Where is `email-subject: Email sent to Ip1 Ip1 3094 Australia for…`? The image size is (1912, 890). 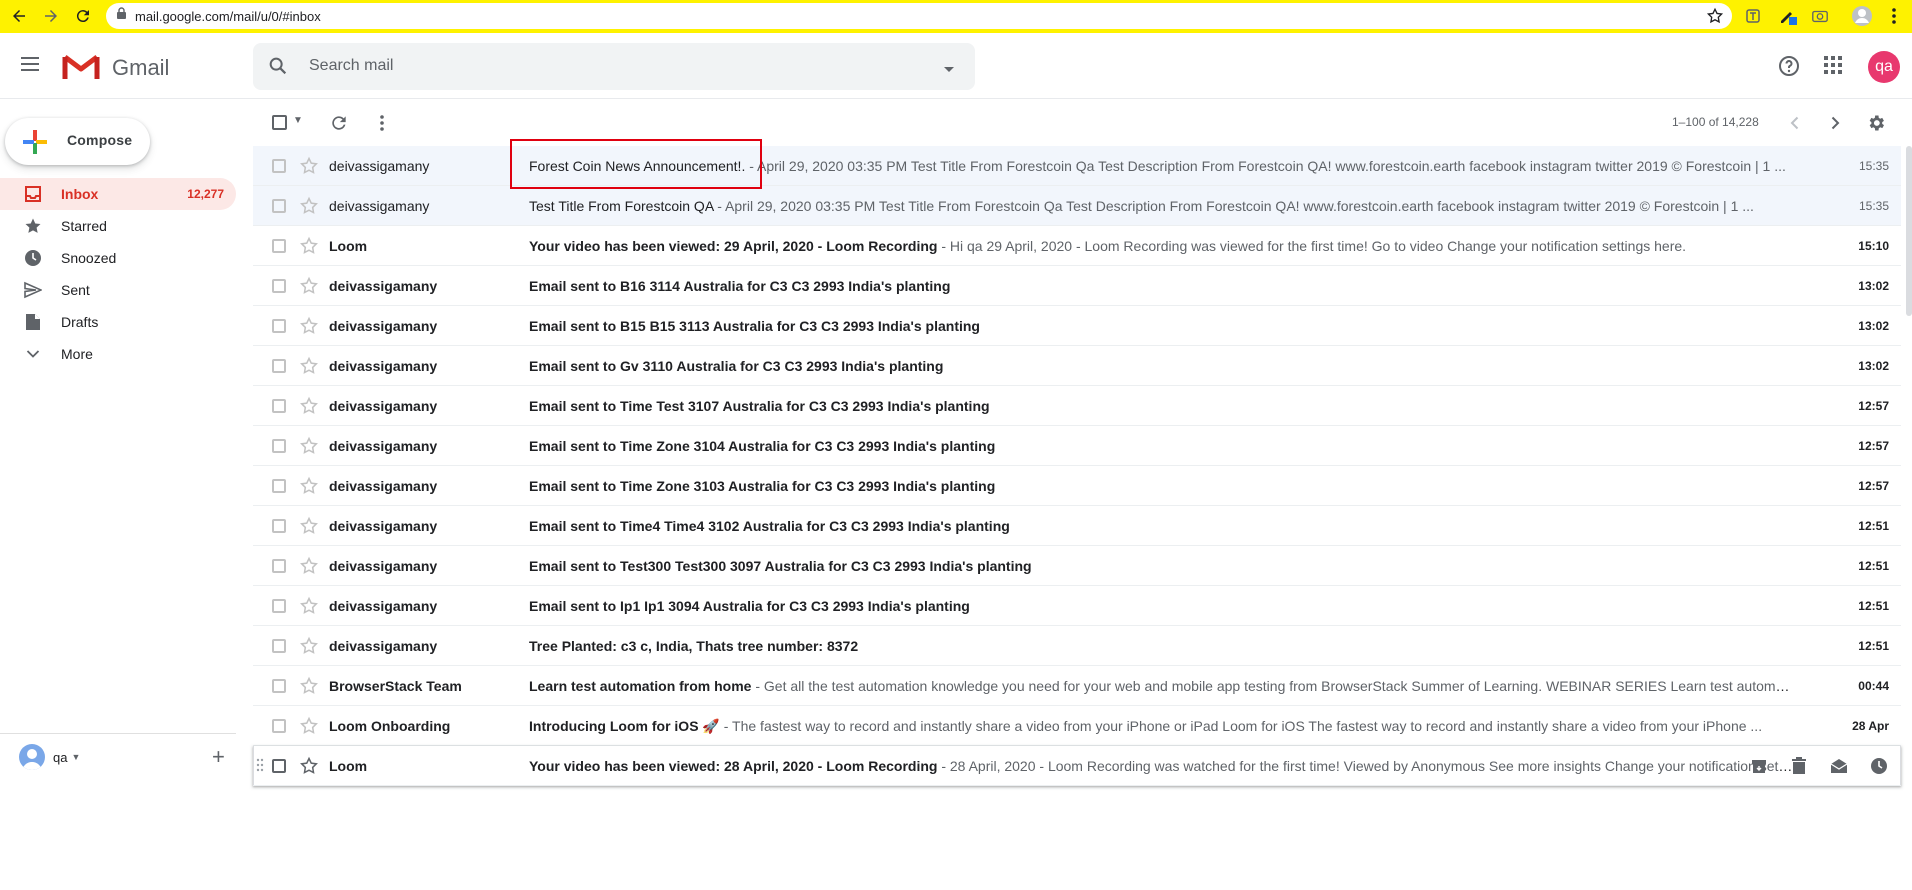 email-subject: Email sent to Ip1 Ip1 3094 Australia for… is located at coordinates (749, 606).